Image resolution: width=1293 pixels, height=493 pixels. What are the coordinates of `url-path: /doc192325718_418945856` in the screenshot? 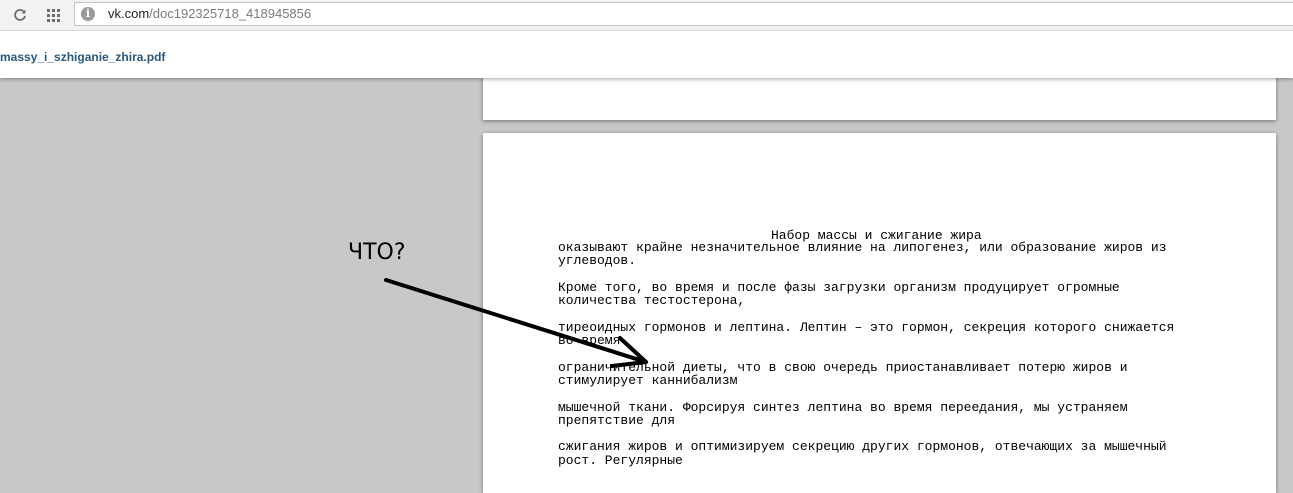 It's located at (230, 13).